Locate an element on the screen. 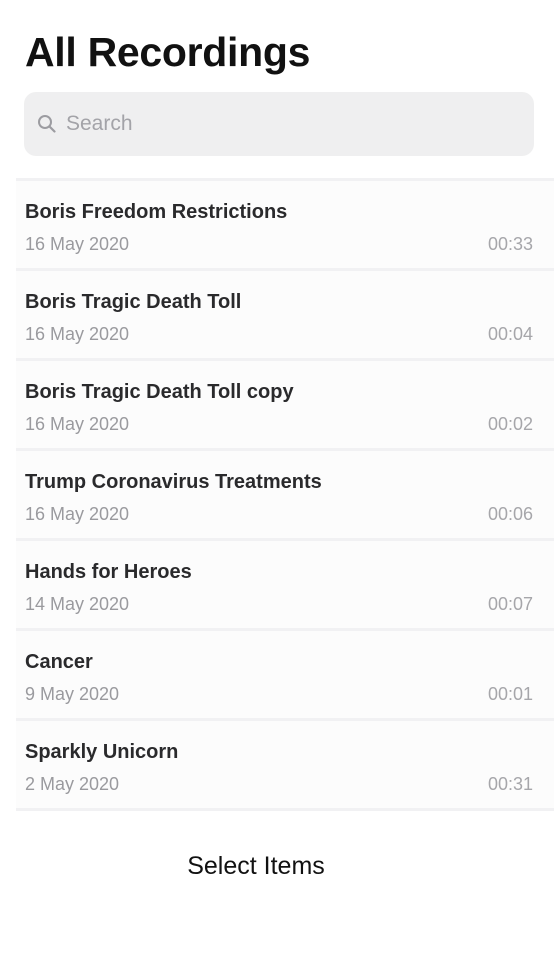 The width and height of the screenshot is (554, 972). recording-row: Hands for Heroes 14 May 2020 00:07 is located at coordinates (285, 584).